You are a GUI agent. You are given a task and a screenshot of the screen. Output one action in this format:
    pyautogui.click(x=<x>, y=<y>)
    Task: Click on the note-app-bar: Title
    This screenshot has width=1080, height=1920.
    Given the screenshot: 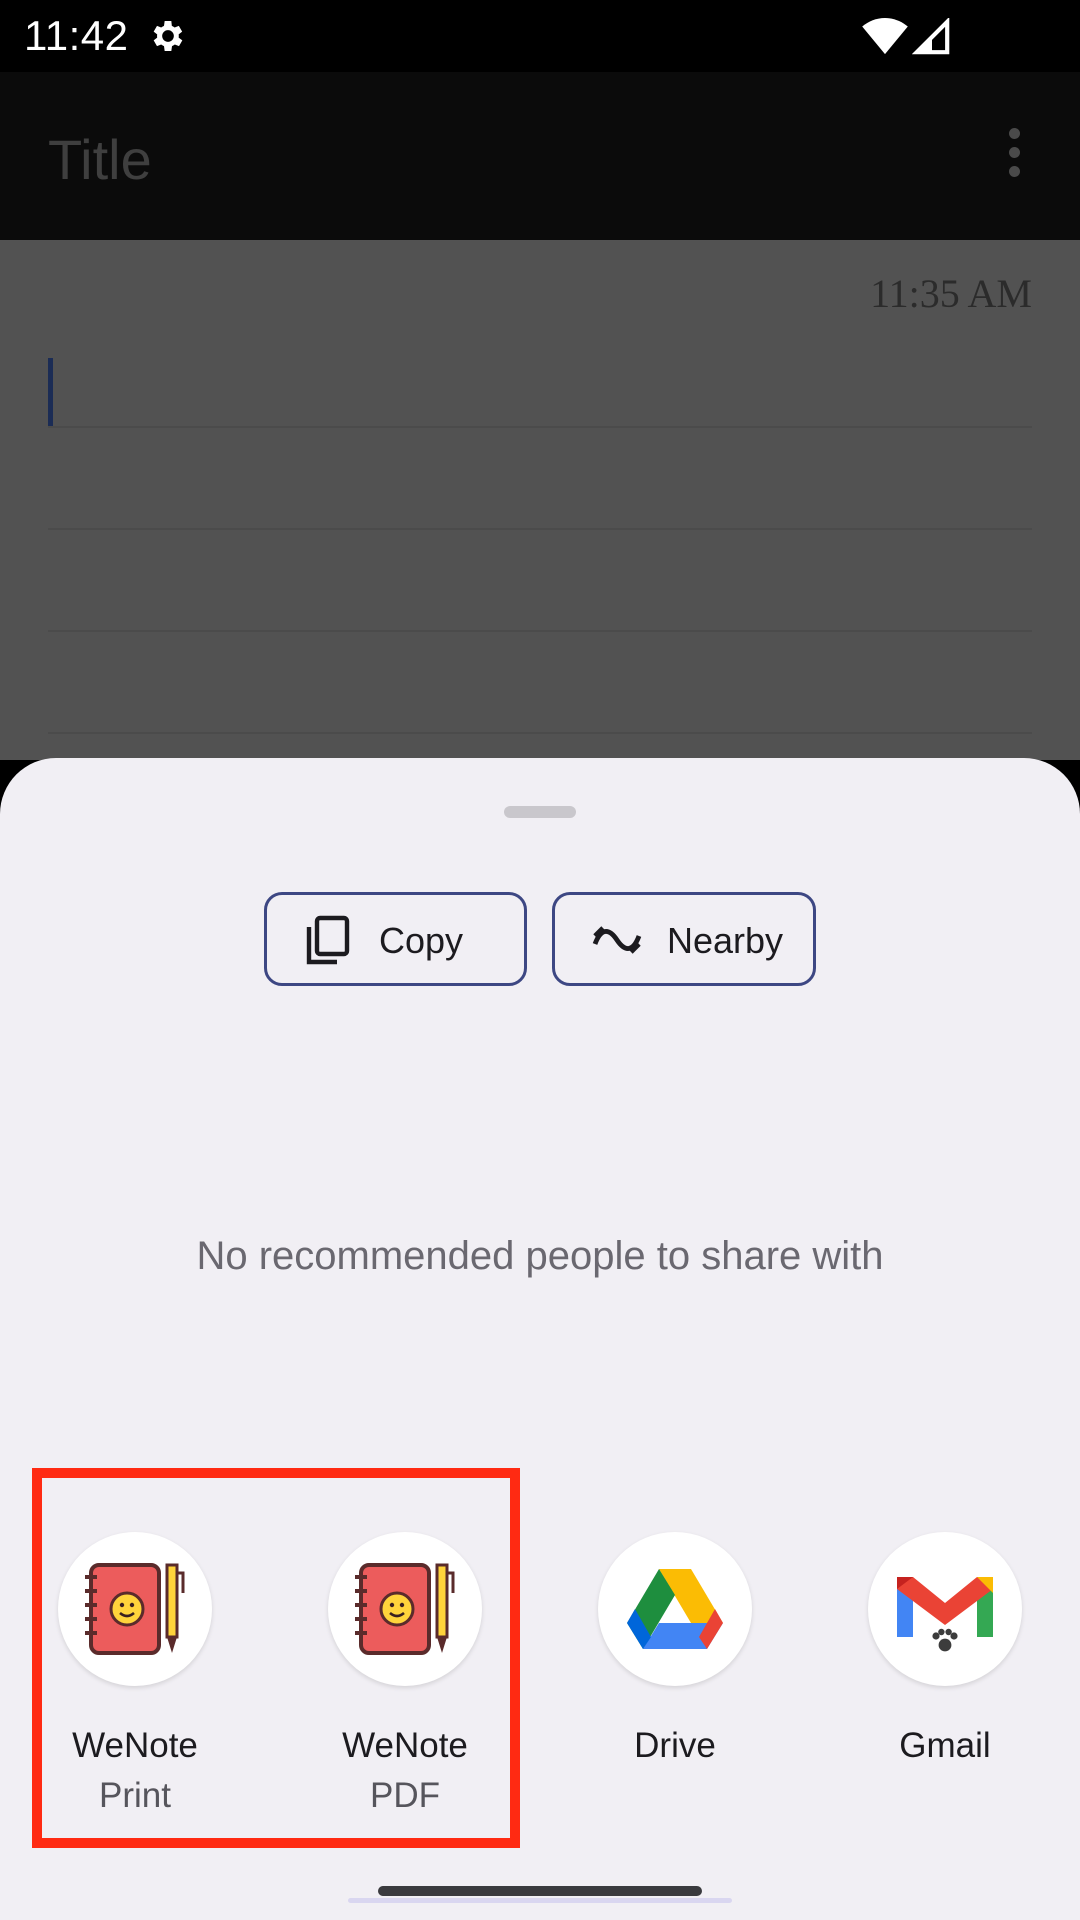 What is the action you would take?
    pyautogui.click(x=540, y=156)
    